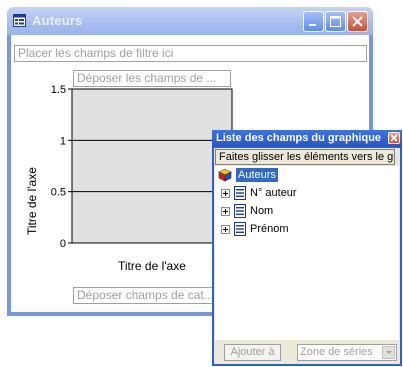  What do you see at coordinates (312, 25) in the screenshot?
I see `minimize-icon` at bounding box center [312, 25].